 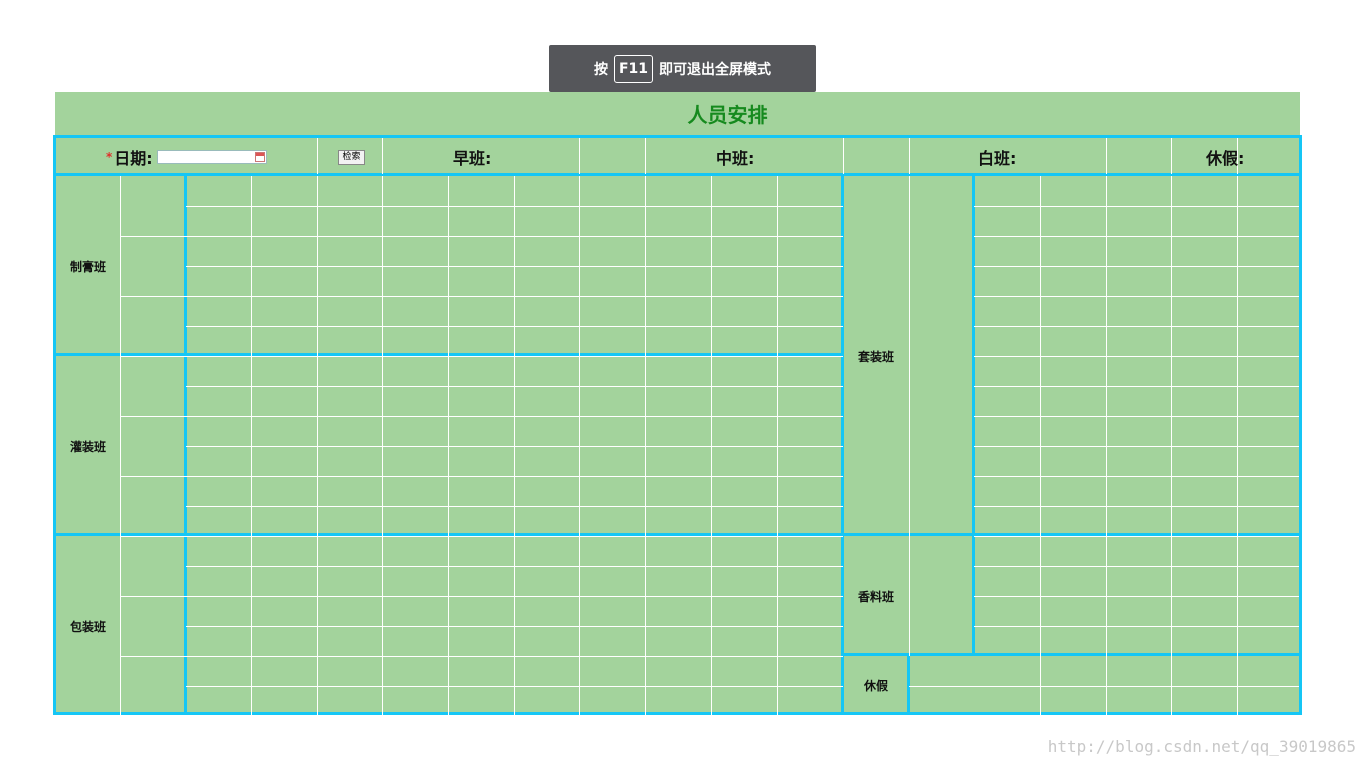 What do you see at coordinates (875, 596) in the screenshot?
I see `group-spice-label: 香料班` at bounding box center [875, 596].